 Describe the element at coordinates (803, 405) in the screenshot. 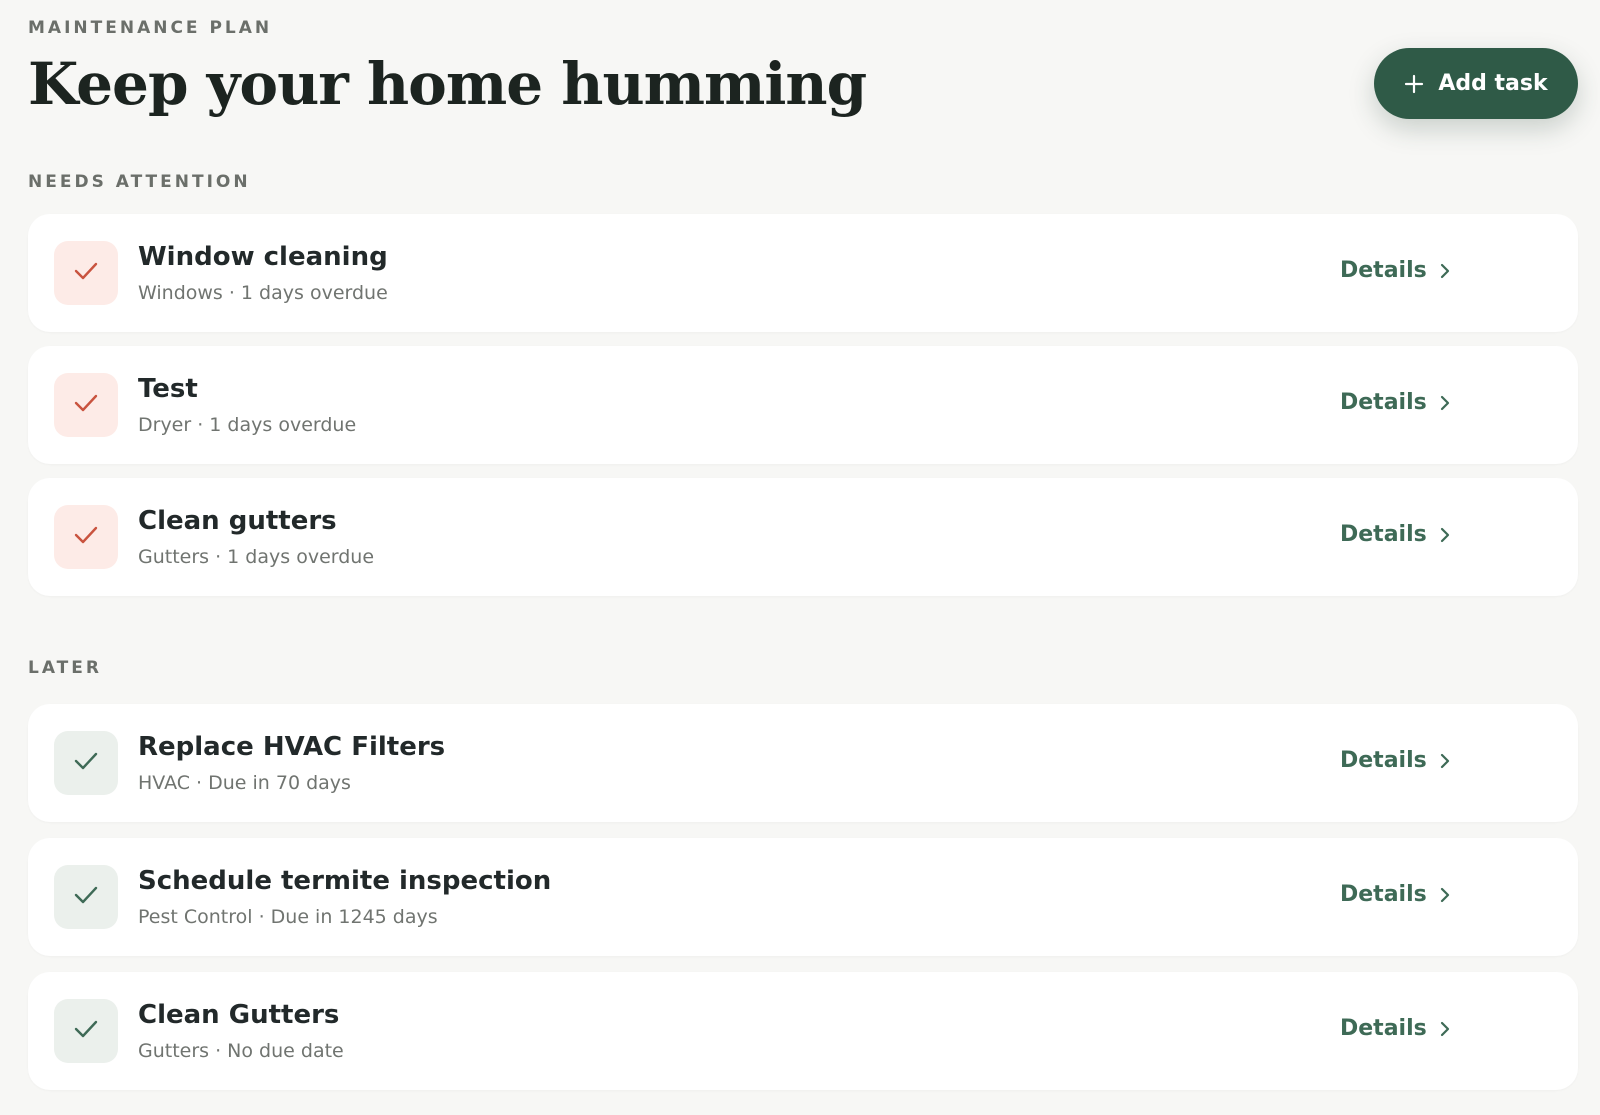

I see `task-card: Test Dryer · 1 days overdue Details` at that location.